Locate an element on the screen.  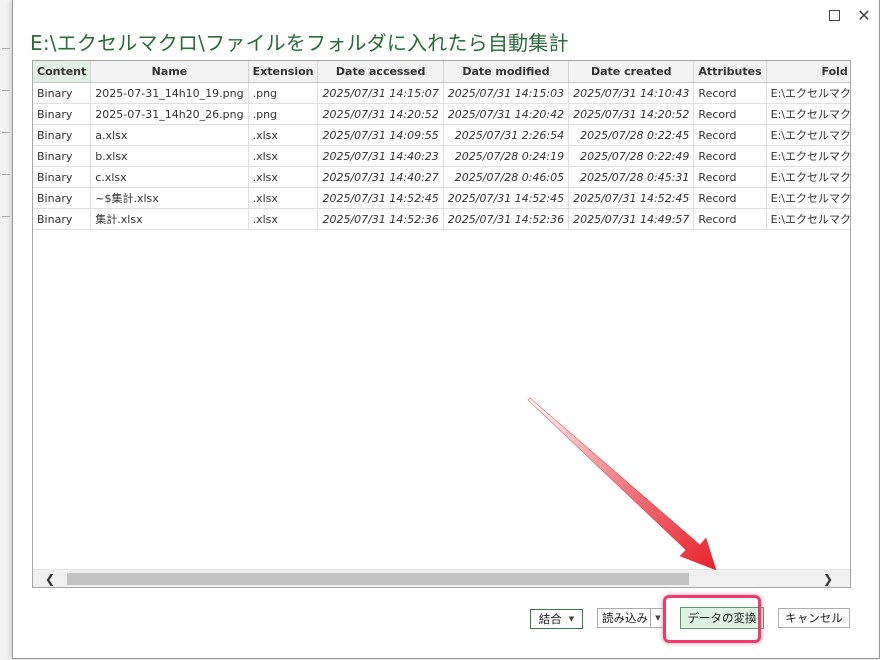
background-window-strip is located at coordinates (6, 330).